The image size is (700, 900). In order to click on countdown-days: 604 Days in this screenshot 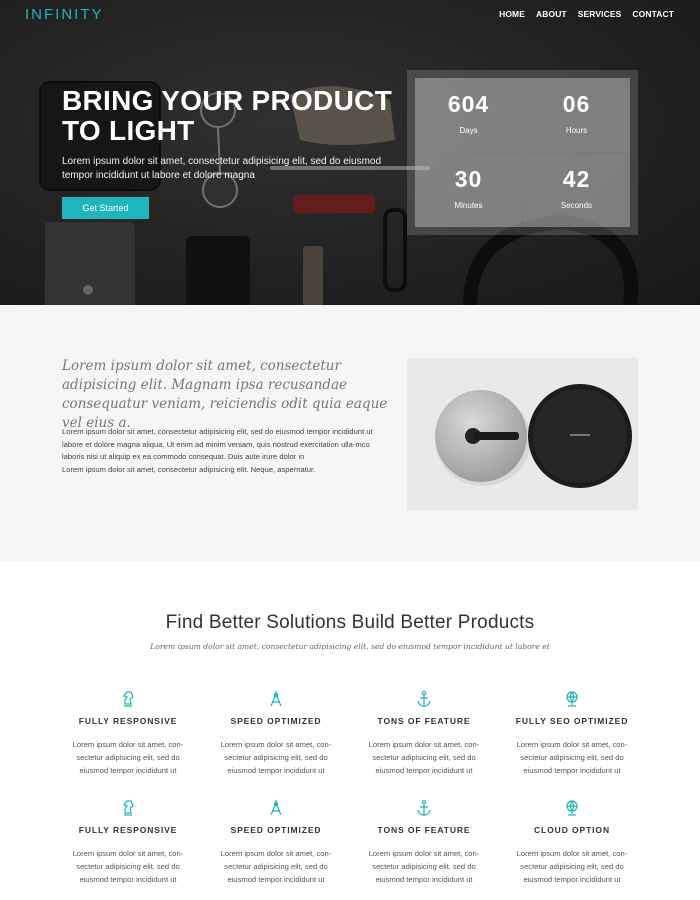, I will do `click(468, 115)`.